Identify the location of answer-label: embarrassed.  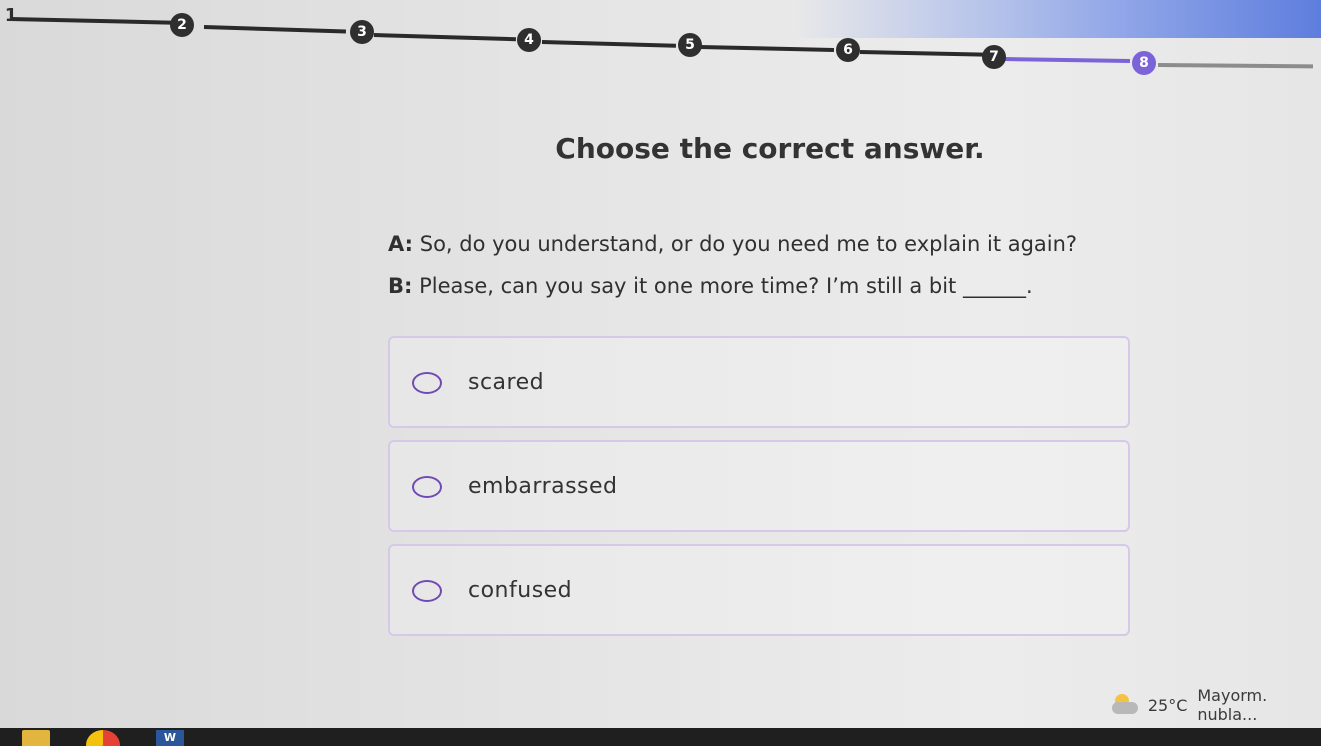
(543, 486).